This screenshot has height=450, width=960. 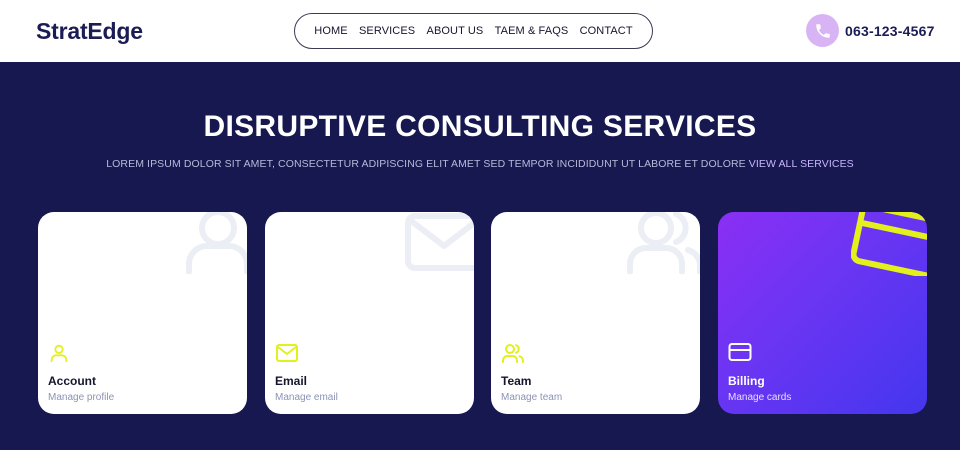 I want to click on phone-icon, so click(x=822, y=30).